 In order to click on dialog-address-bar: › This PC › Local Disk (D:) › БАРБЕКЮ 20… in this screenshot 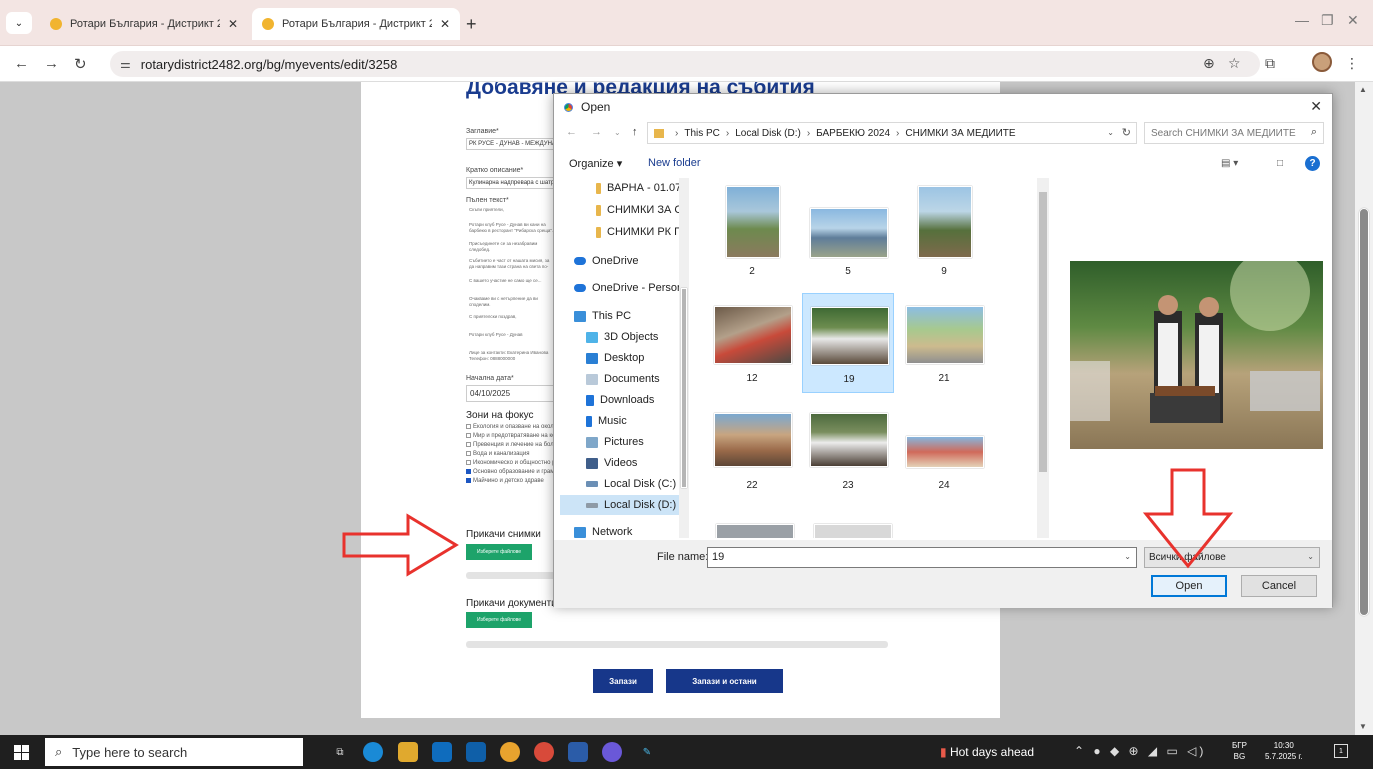, I will do `click(892, 133)`.